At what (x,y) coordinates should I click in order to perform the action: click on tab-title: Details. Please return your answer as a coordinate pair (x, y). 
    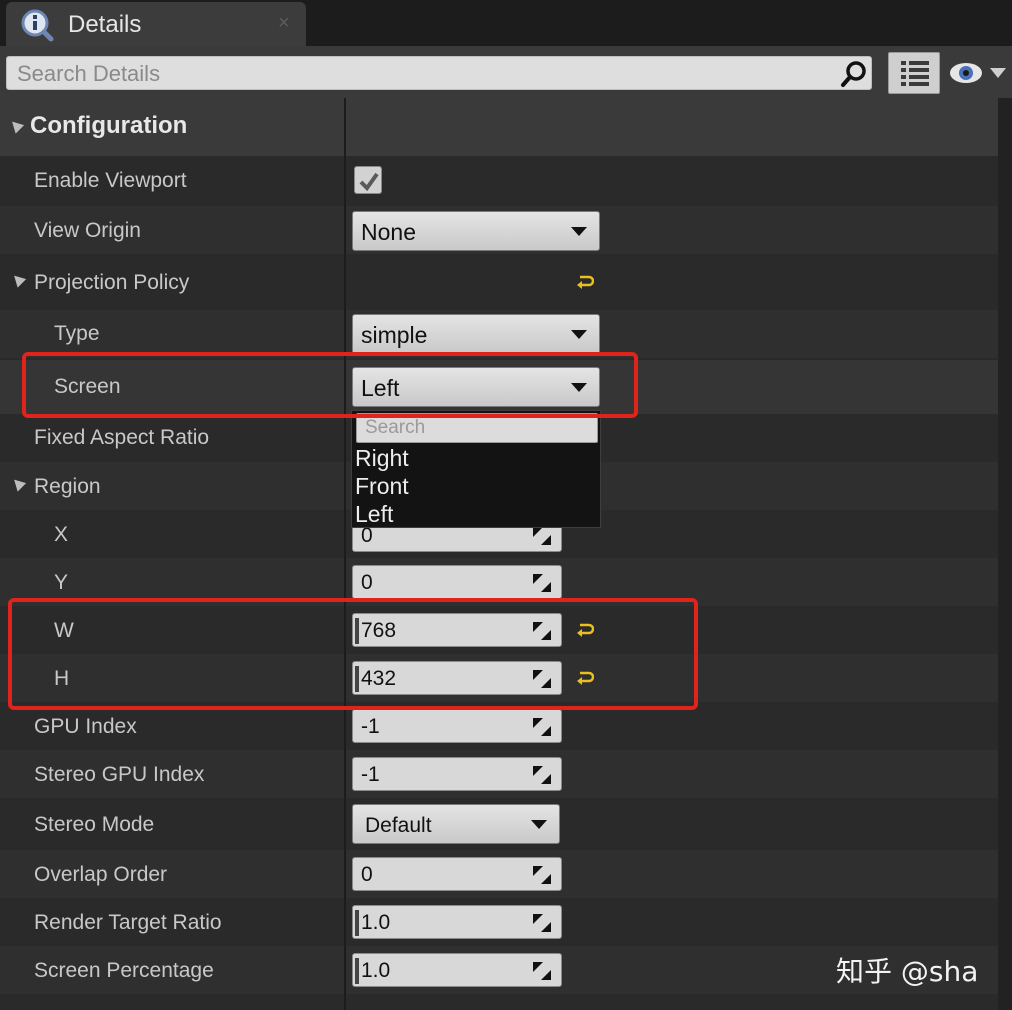
    Looking at the image, I should click on (105, 24).